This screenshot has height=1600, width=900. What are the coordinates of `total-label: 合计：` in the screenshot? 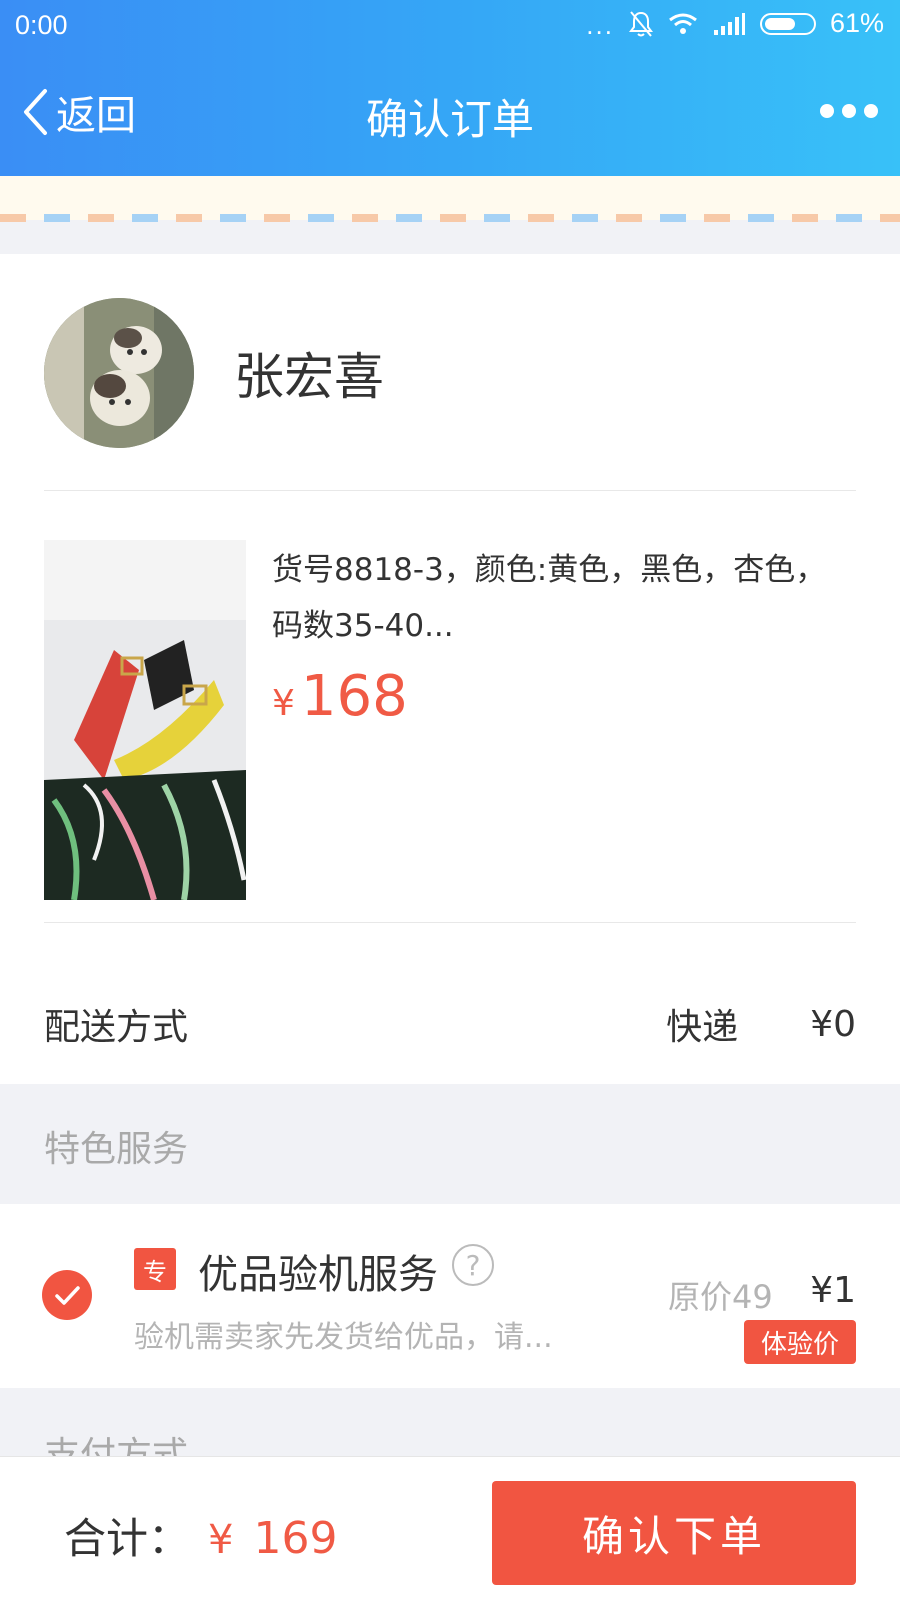 It's located at (127, 1538).